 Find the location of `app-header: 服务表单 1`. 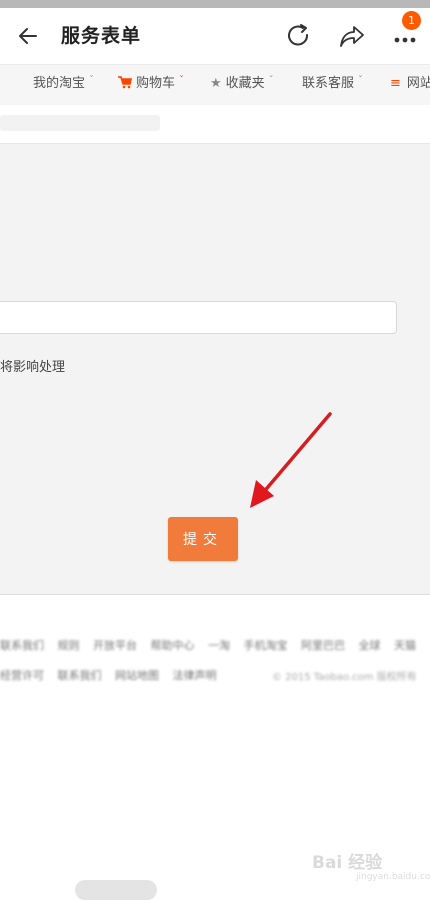

app-header: 服务表单 1 is located at coordinates (215, 36).